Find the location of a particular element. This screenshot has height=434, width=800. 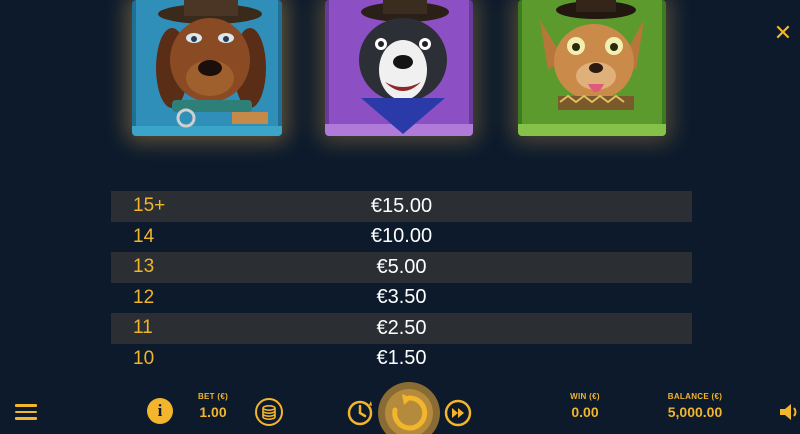

payout-value: €10.00 is located at coordinates (401, 236).